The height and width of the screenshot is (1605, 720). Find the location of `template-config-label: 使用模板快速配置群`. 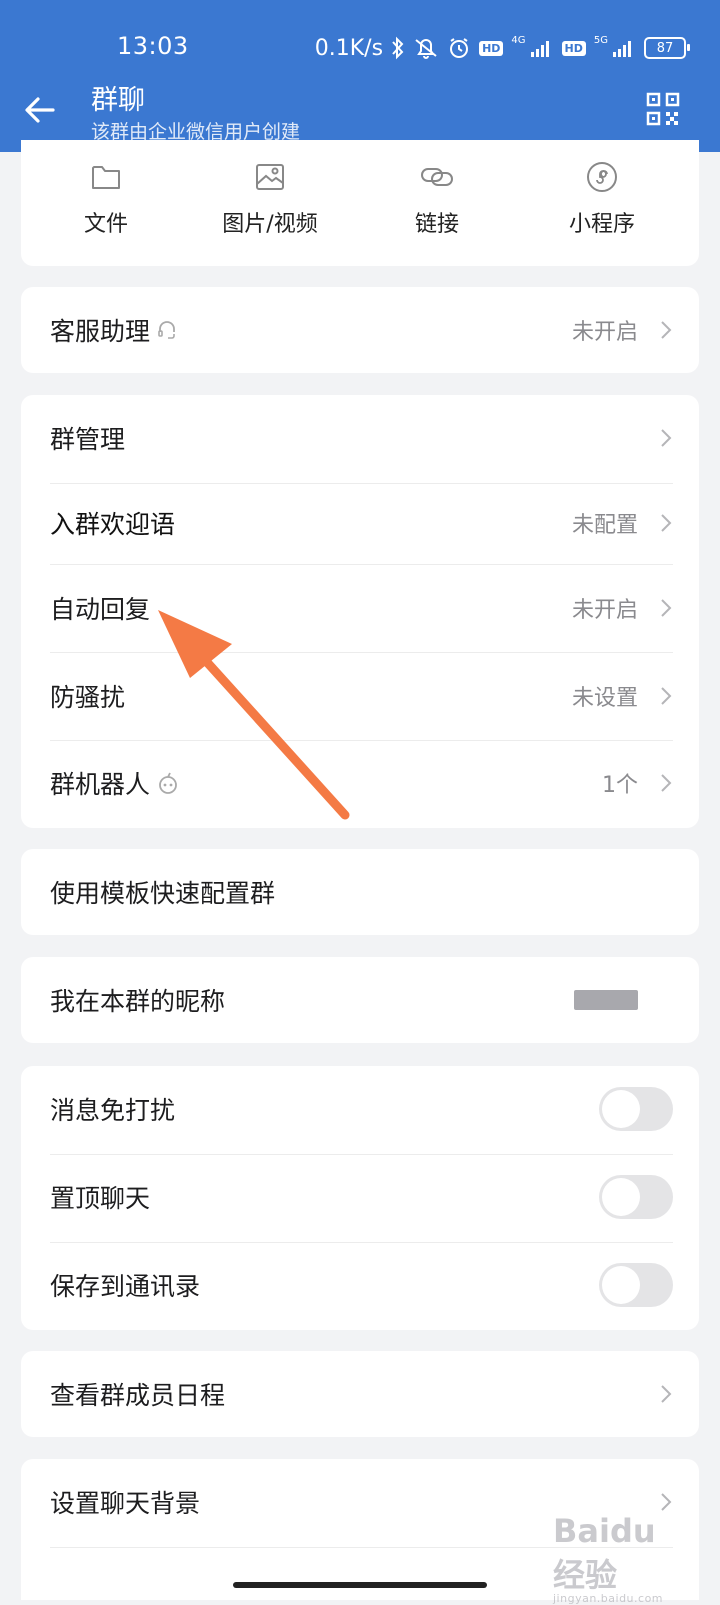

template-config-label: 使用模板快速配置群 is located at coordinates (163, 893).